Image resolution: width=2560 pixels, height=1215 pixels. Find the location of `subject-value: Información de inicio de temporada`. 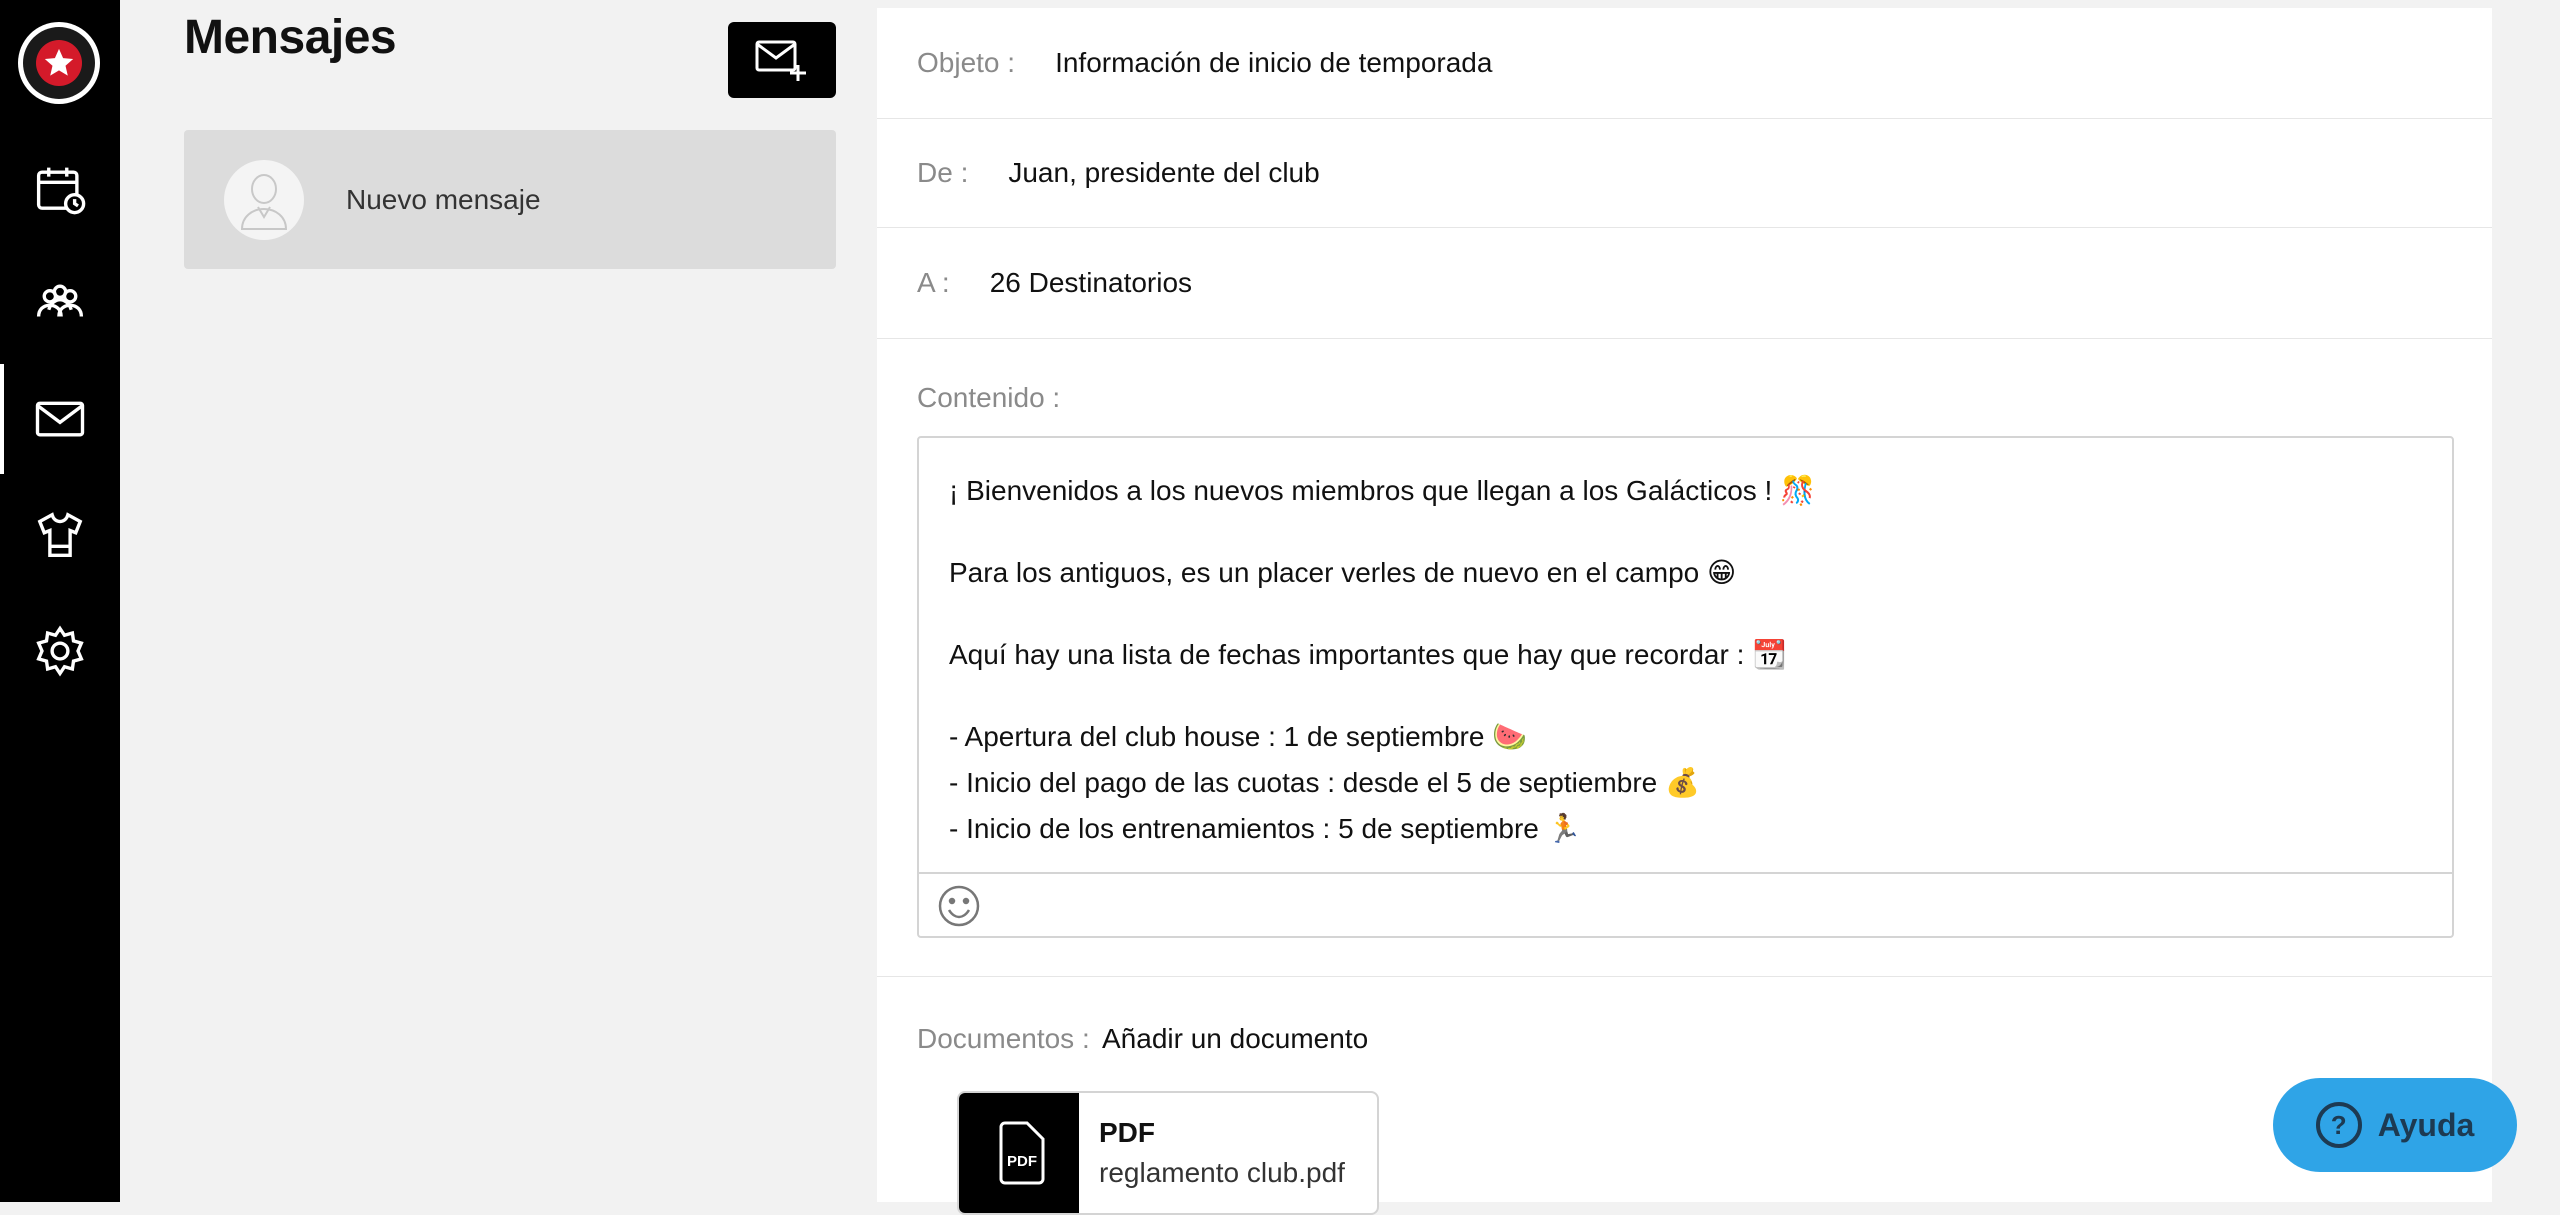

subject-value: Información de inicio de temporada is located at coordinates (1273, 63).